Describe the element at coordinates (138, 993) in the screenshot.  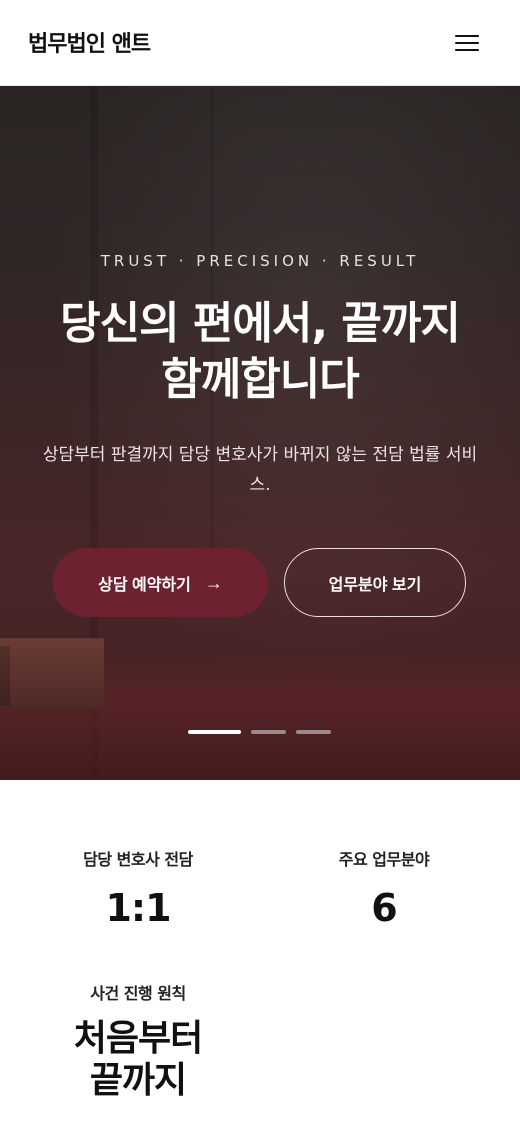
I see `stat-label: 사건 진행 원칙` at that location.